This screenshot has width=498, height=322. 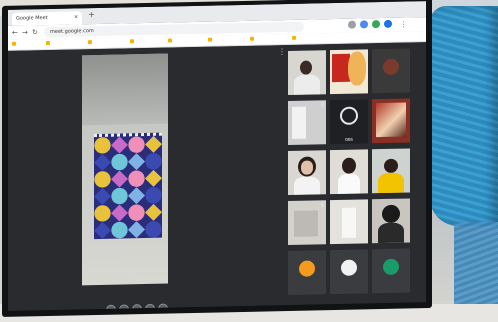 What do you see at coordinates (150, 307) in the screenshot?
I see `chat-button` at bounding box center [150, 307].